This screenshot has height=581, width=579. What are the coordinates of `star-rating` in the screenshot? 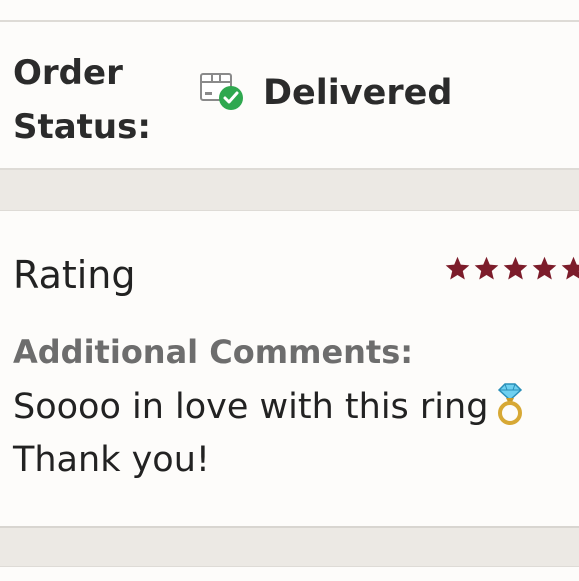 It's located at (511, 268).